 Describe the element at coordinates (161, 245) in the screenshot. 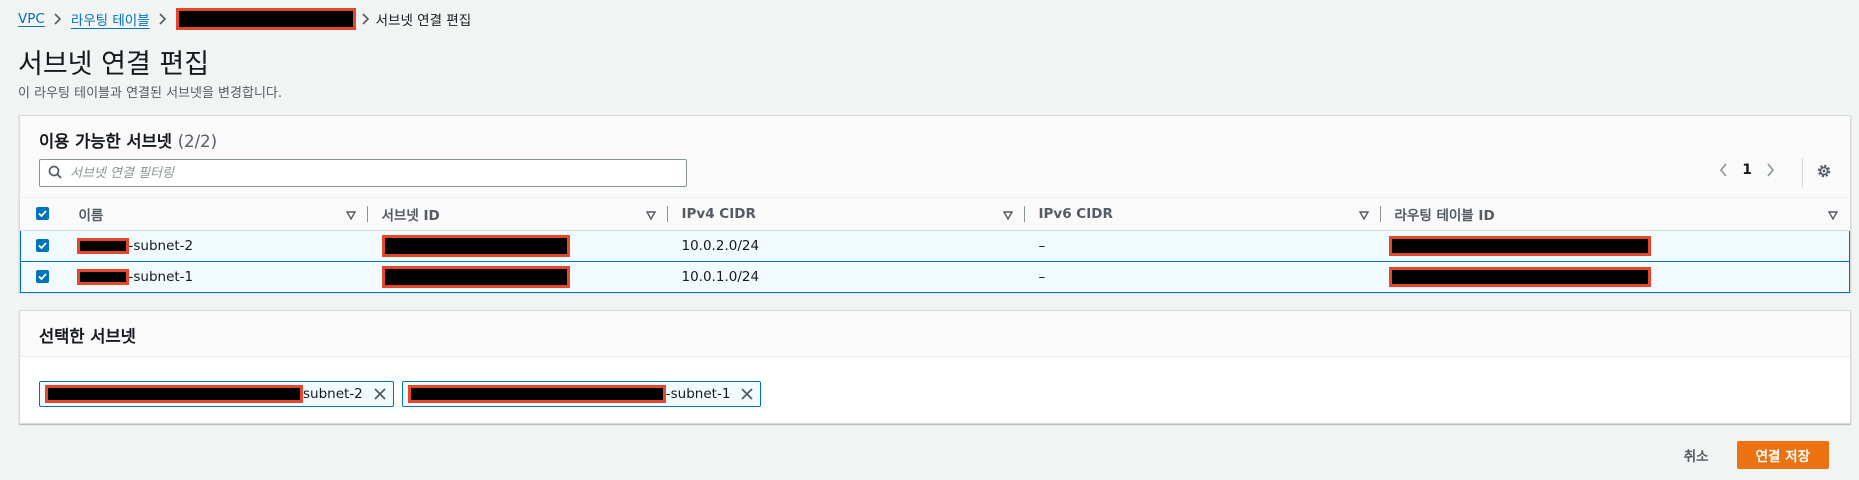

I see `row-name-suffix: -subnet-2` at that location.